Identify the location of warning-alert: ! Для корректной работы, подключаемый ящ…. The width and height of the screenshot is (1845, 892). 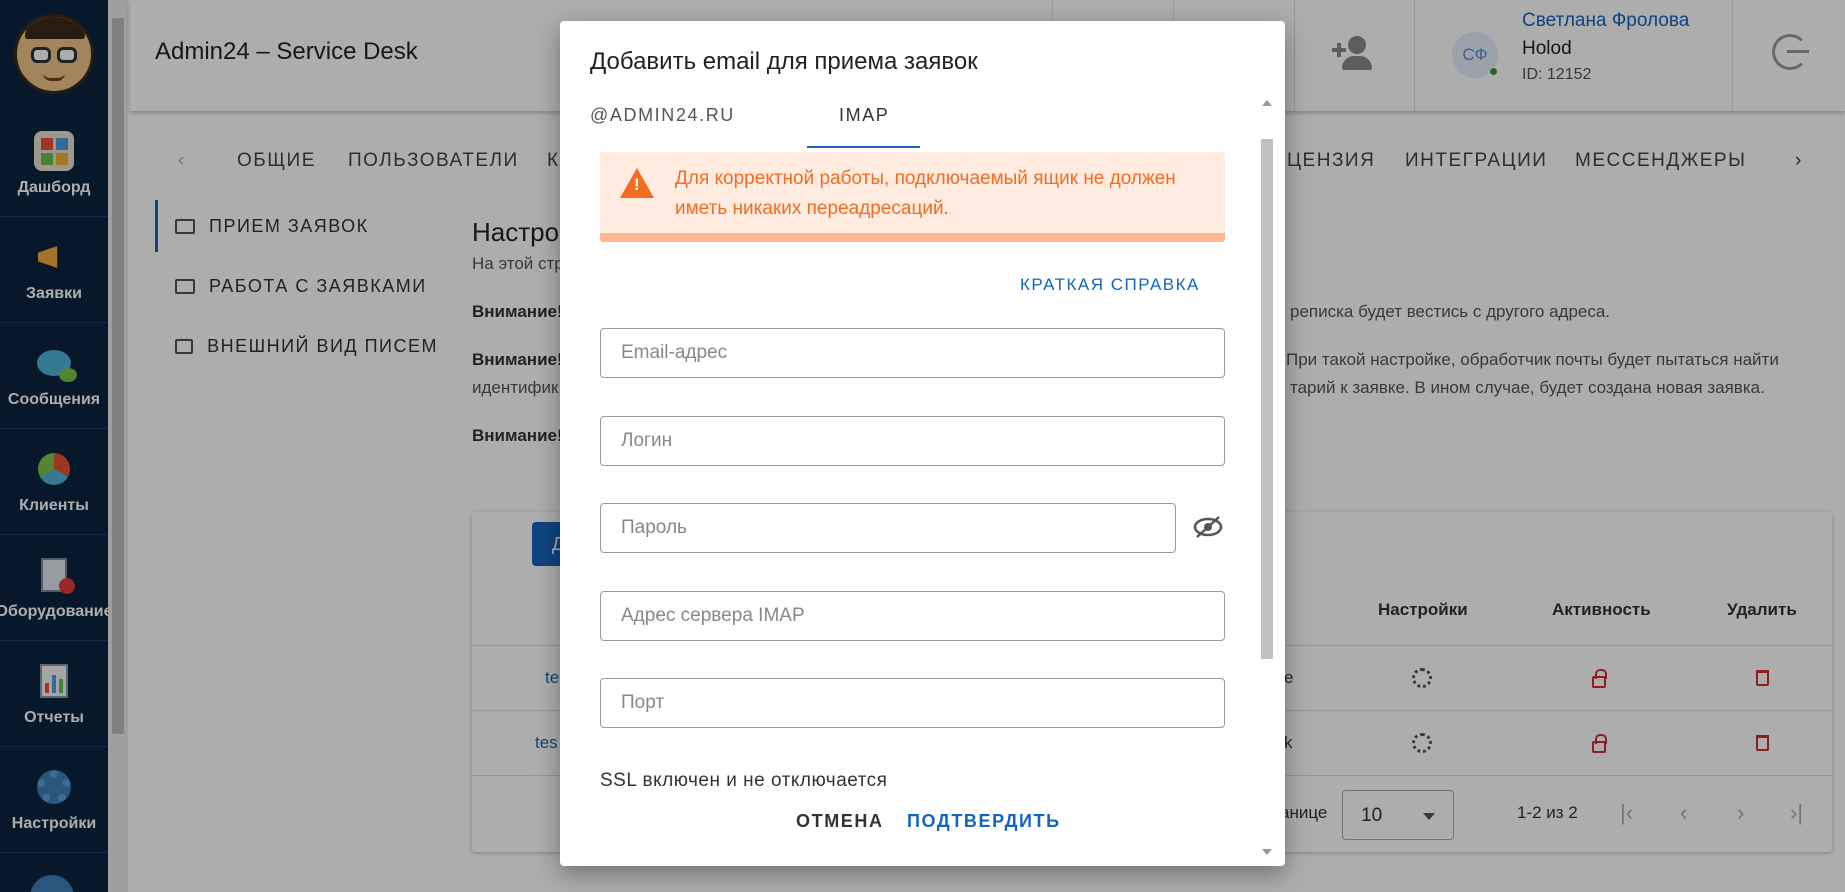
(912, 197).